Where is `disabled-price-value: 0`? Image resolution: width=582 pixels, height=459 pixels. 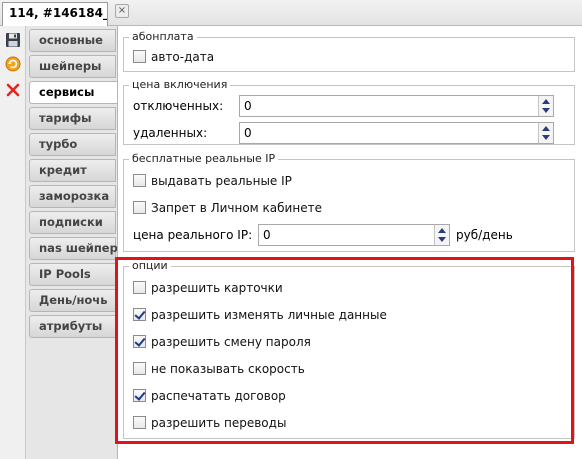 disabled-price-value: 0 is located at coordinates (248, 106).